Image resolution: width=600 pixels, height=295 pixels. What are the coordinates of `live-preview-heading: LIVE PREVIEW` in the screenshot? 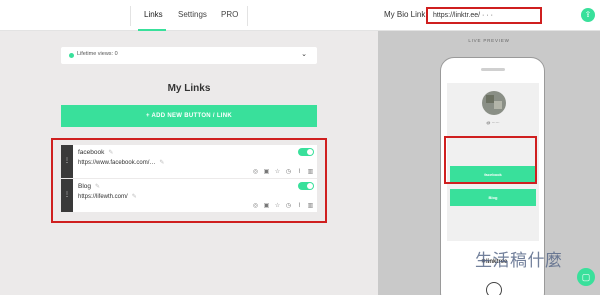 It's located at (489, 40).